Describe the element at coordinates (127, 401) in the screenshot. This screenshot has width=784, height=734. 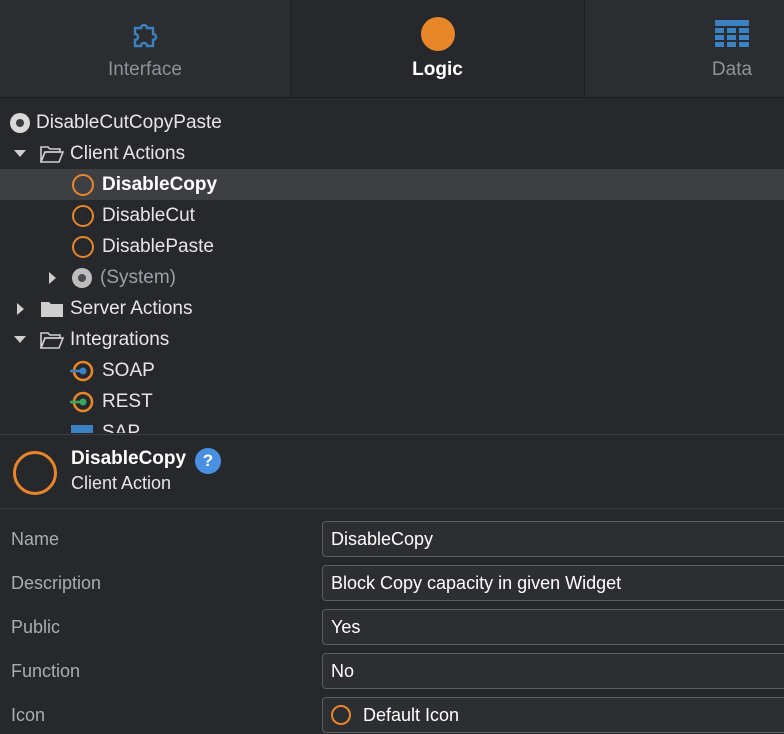
I see `integration-label: REST` at that location.